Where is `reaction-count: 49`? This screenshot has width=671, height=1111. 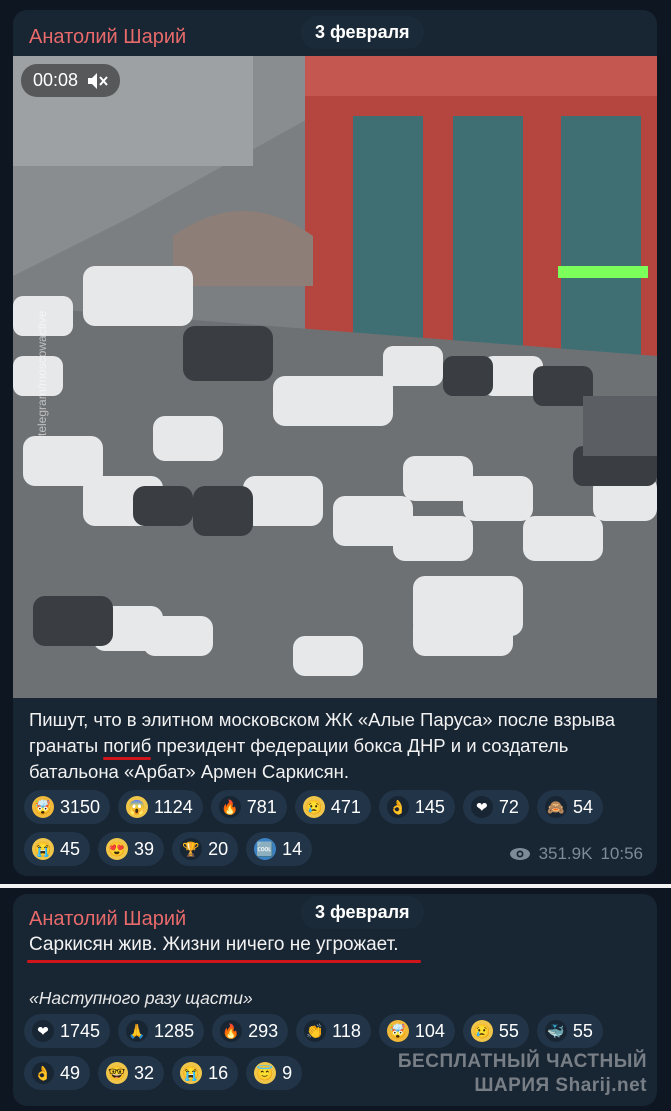
reaction-count: 49 is located at coordinates (70, 1072).